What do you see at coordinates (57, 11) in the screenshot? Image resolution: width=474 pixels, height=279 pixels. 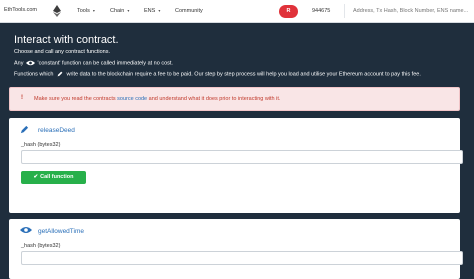 I see `ethereum-icon` at bounding box center [57, 11].